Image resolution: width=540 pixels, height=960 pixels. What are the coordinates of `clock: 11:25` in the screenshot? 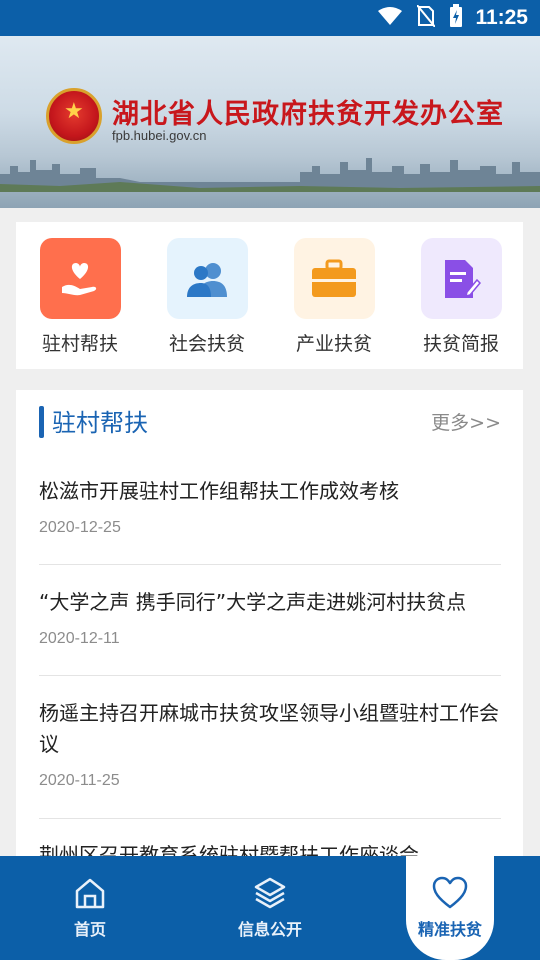 It's located at (501, 17).